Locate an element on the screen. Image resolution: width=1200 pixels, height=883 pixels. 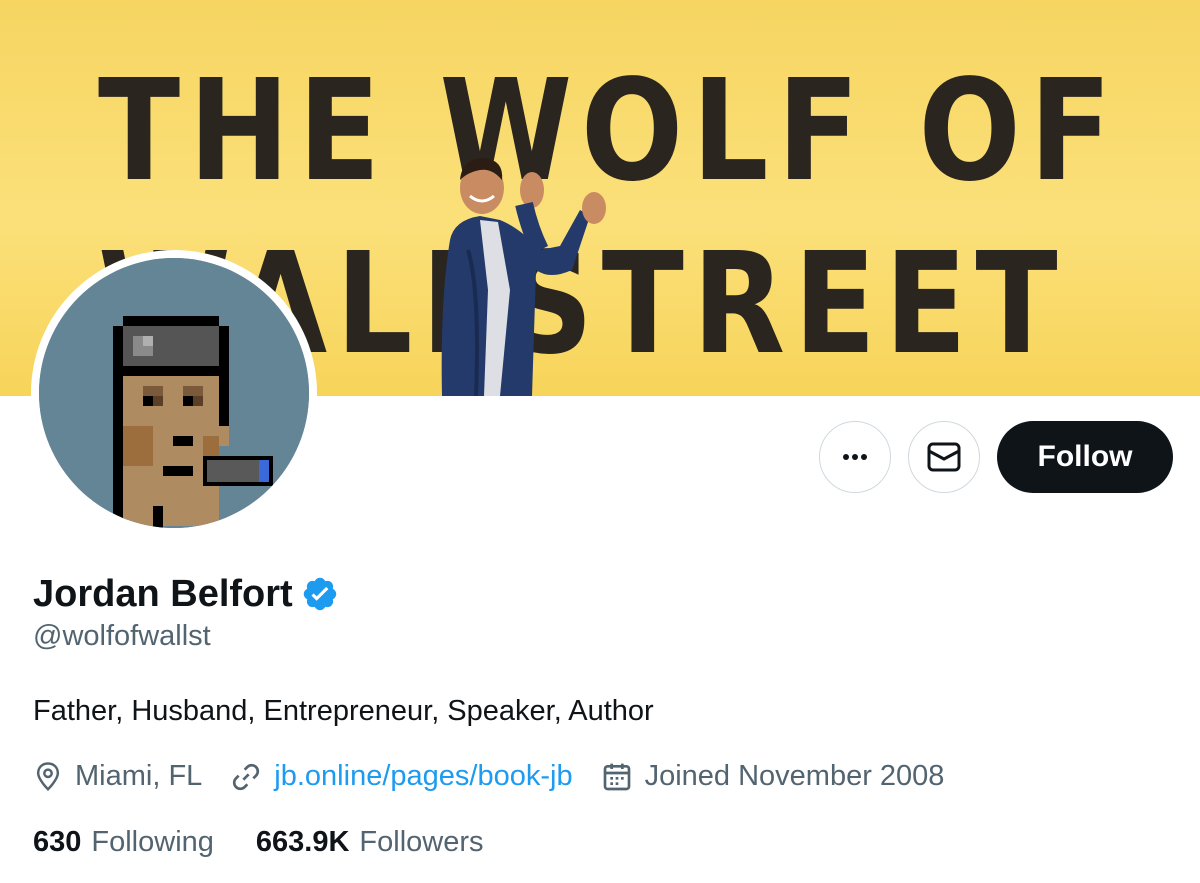
avatar-frame is located at coordinates (174, 393).